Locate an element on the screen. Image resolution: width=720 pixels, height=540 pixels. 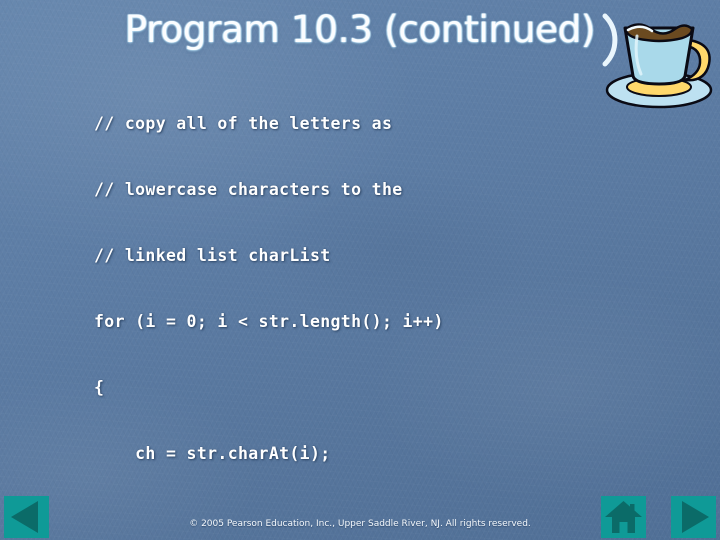
home-icon is located at coordinates (623, 517).